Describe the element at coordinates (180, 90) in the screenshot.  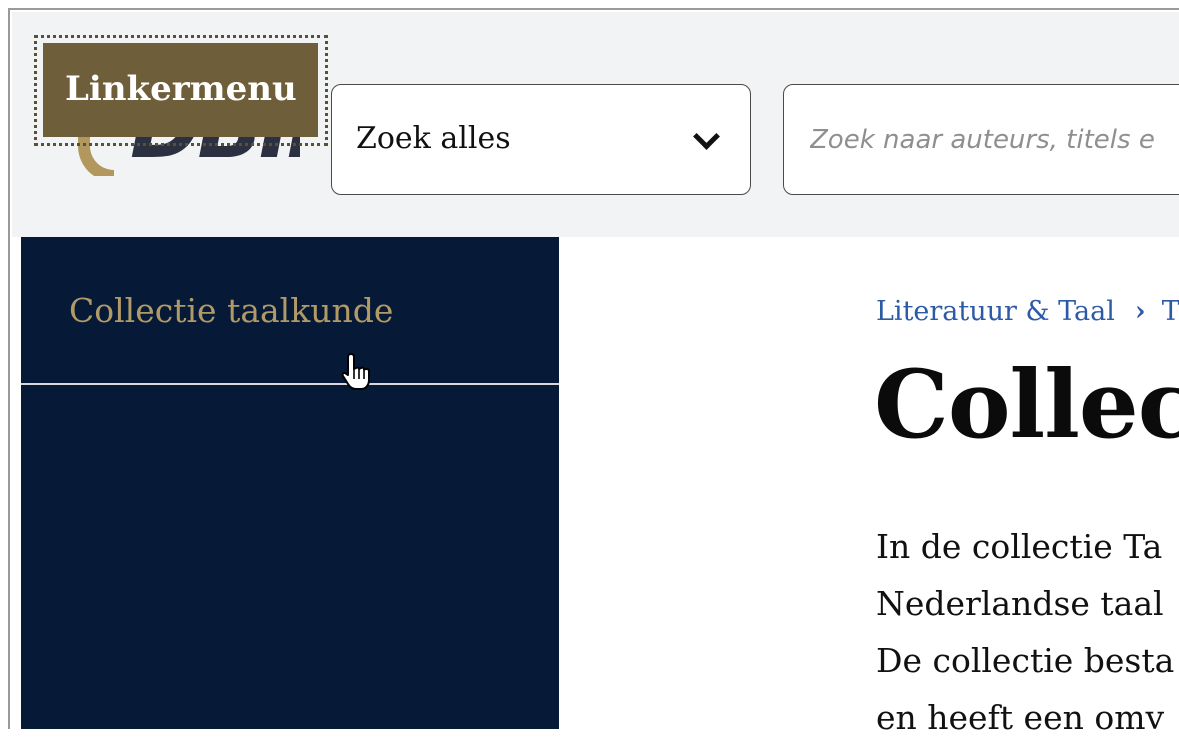
I see `skip-to-left-menu-link: Linkermenu` at that location.